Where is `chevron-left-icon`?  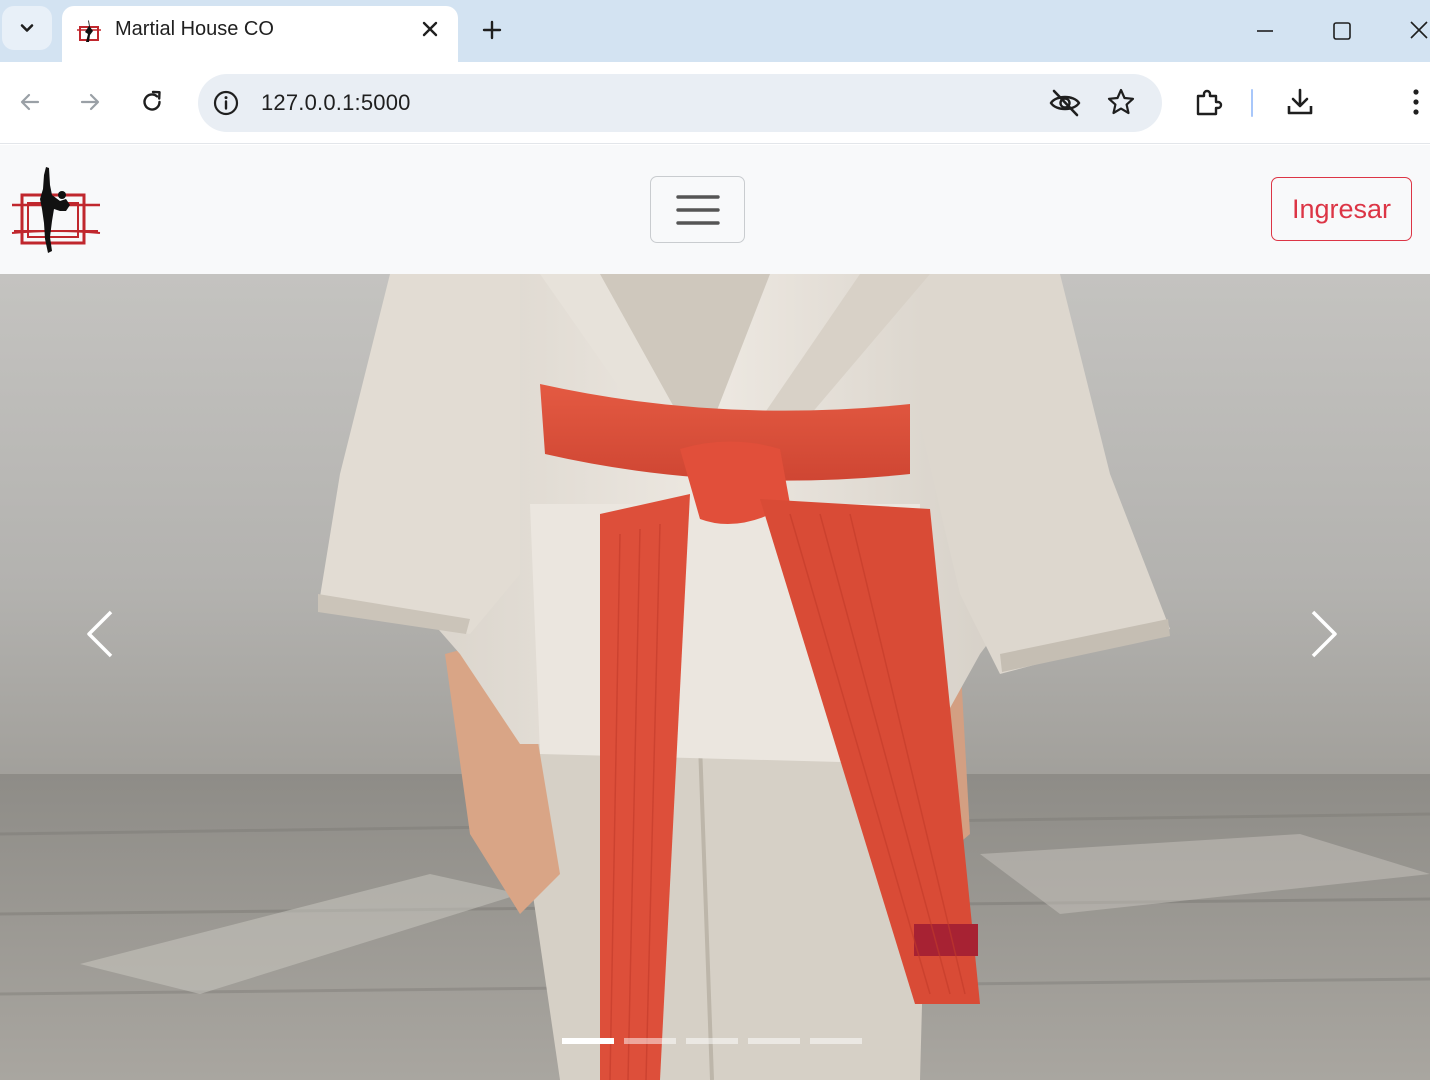
chevron-left-icon is located at coordinates (100, 634).